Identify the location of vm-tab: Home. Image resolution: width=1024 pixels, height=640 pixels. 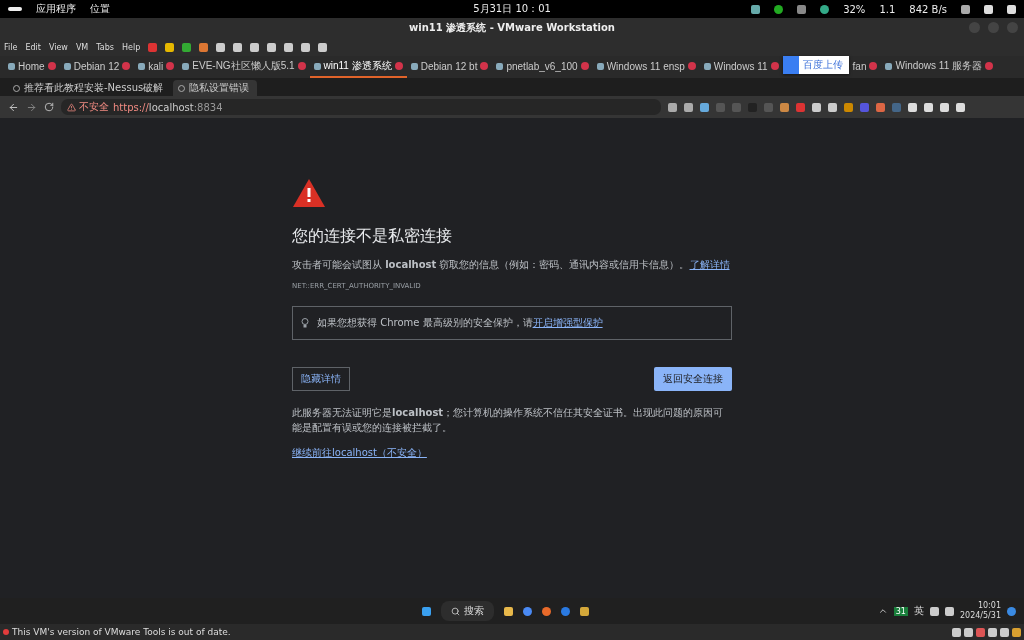
(32, 67).